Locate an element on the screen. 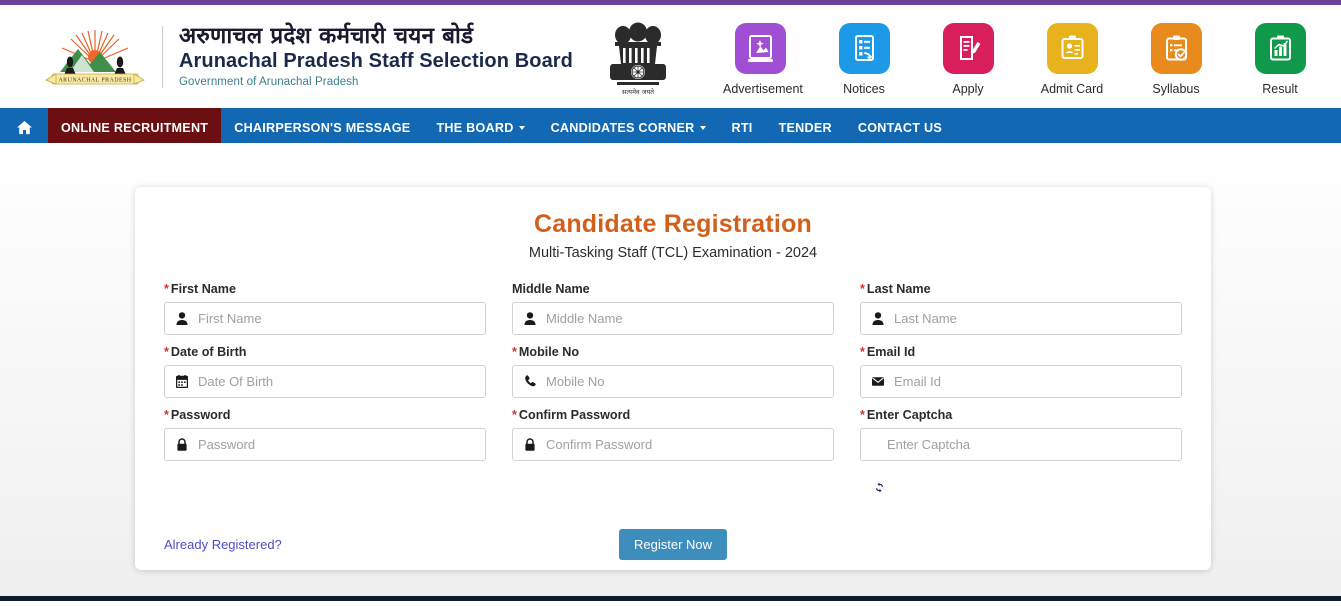 This screenshot has width=1341, height=606. quicklink-syllabus: Syllabus is located at coordinates (1176, 59).